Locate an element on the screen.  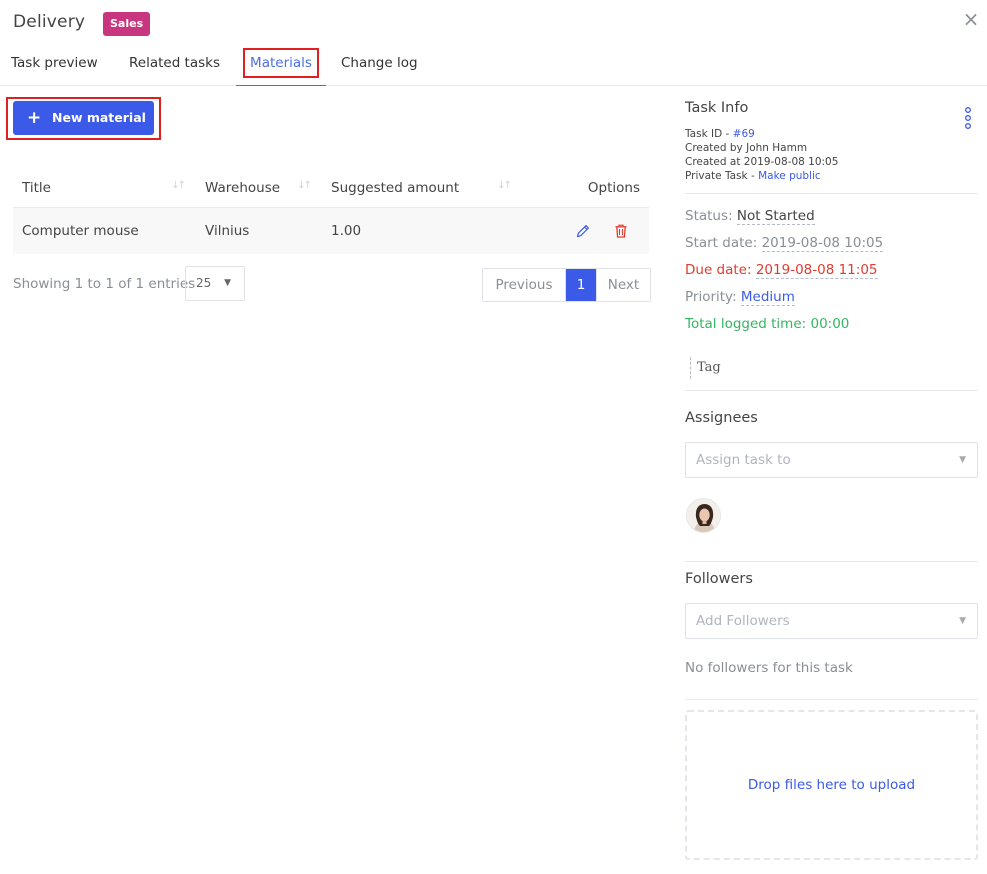
table-row: Computer mouse Vilnius 1.00 is located at coordinates (331, 230).